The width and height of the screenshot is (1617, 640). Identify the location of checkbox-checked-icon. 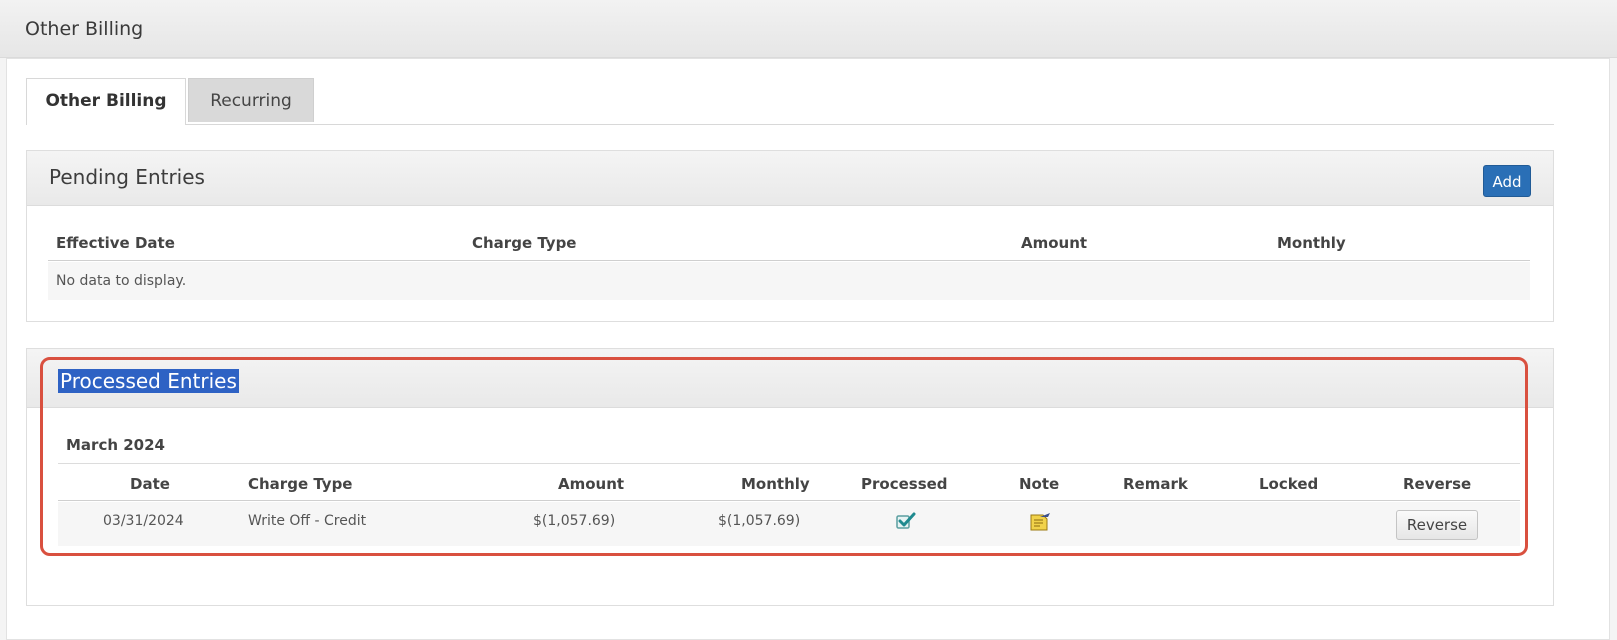
(906, 521).